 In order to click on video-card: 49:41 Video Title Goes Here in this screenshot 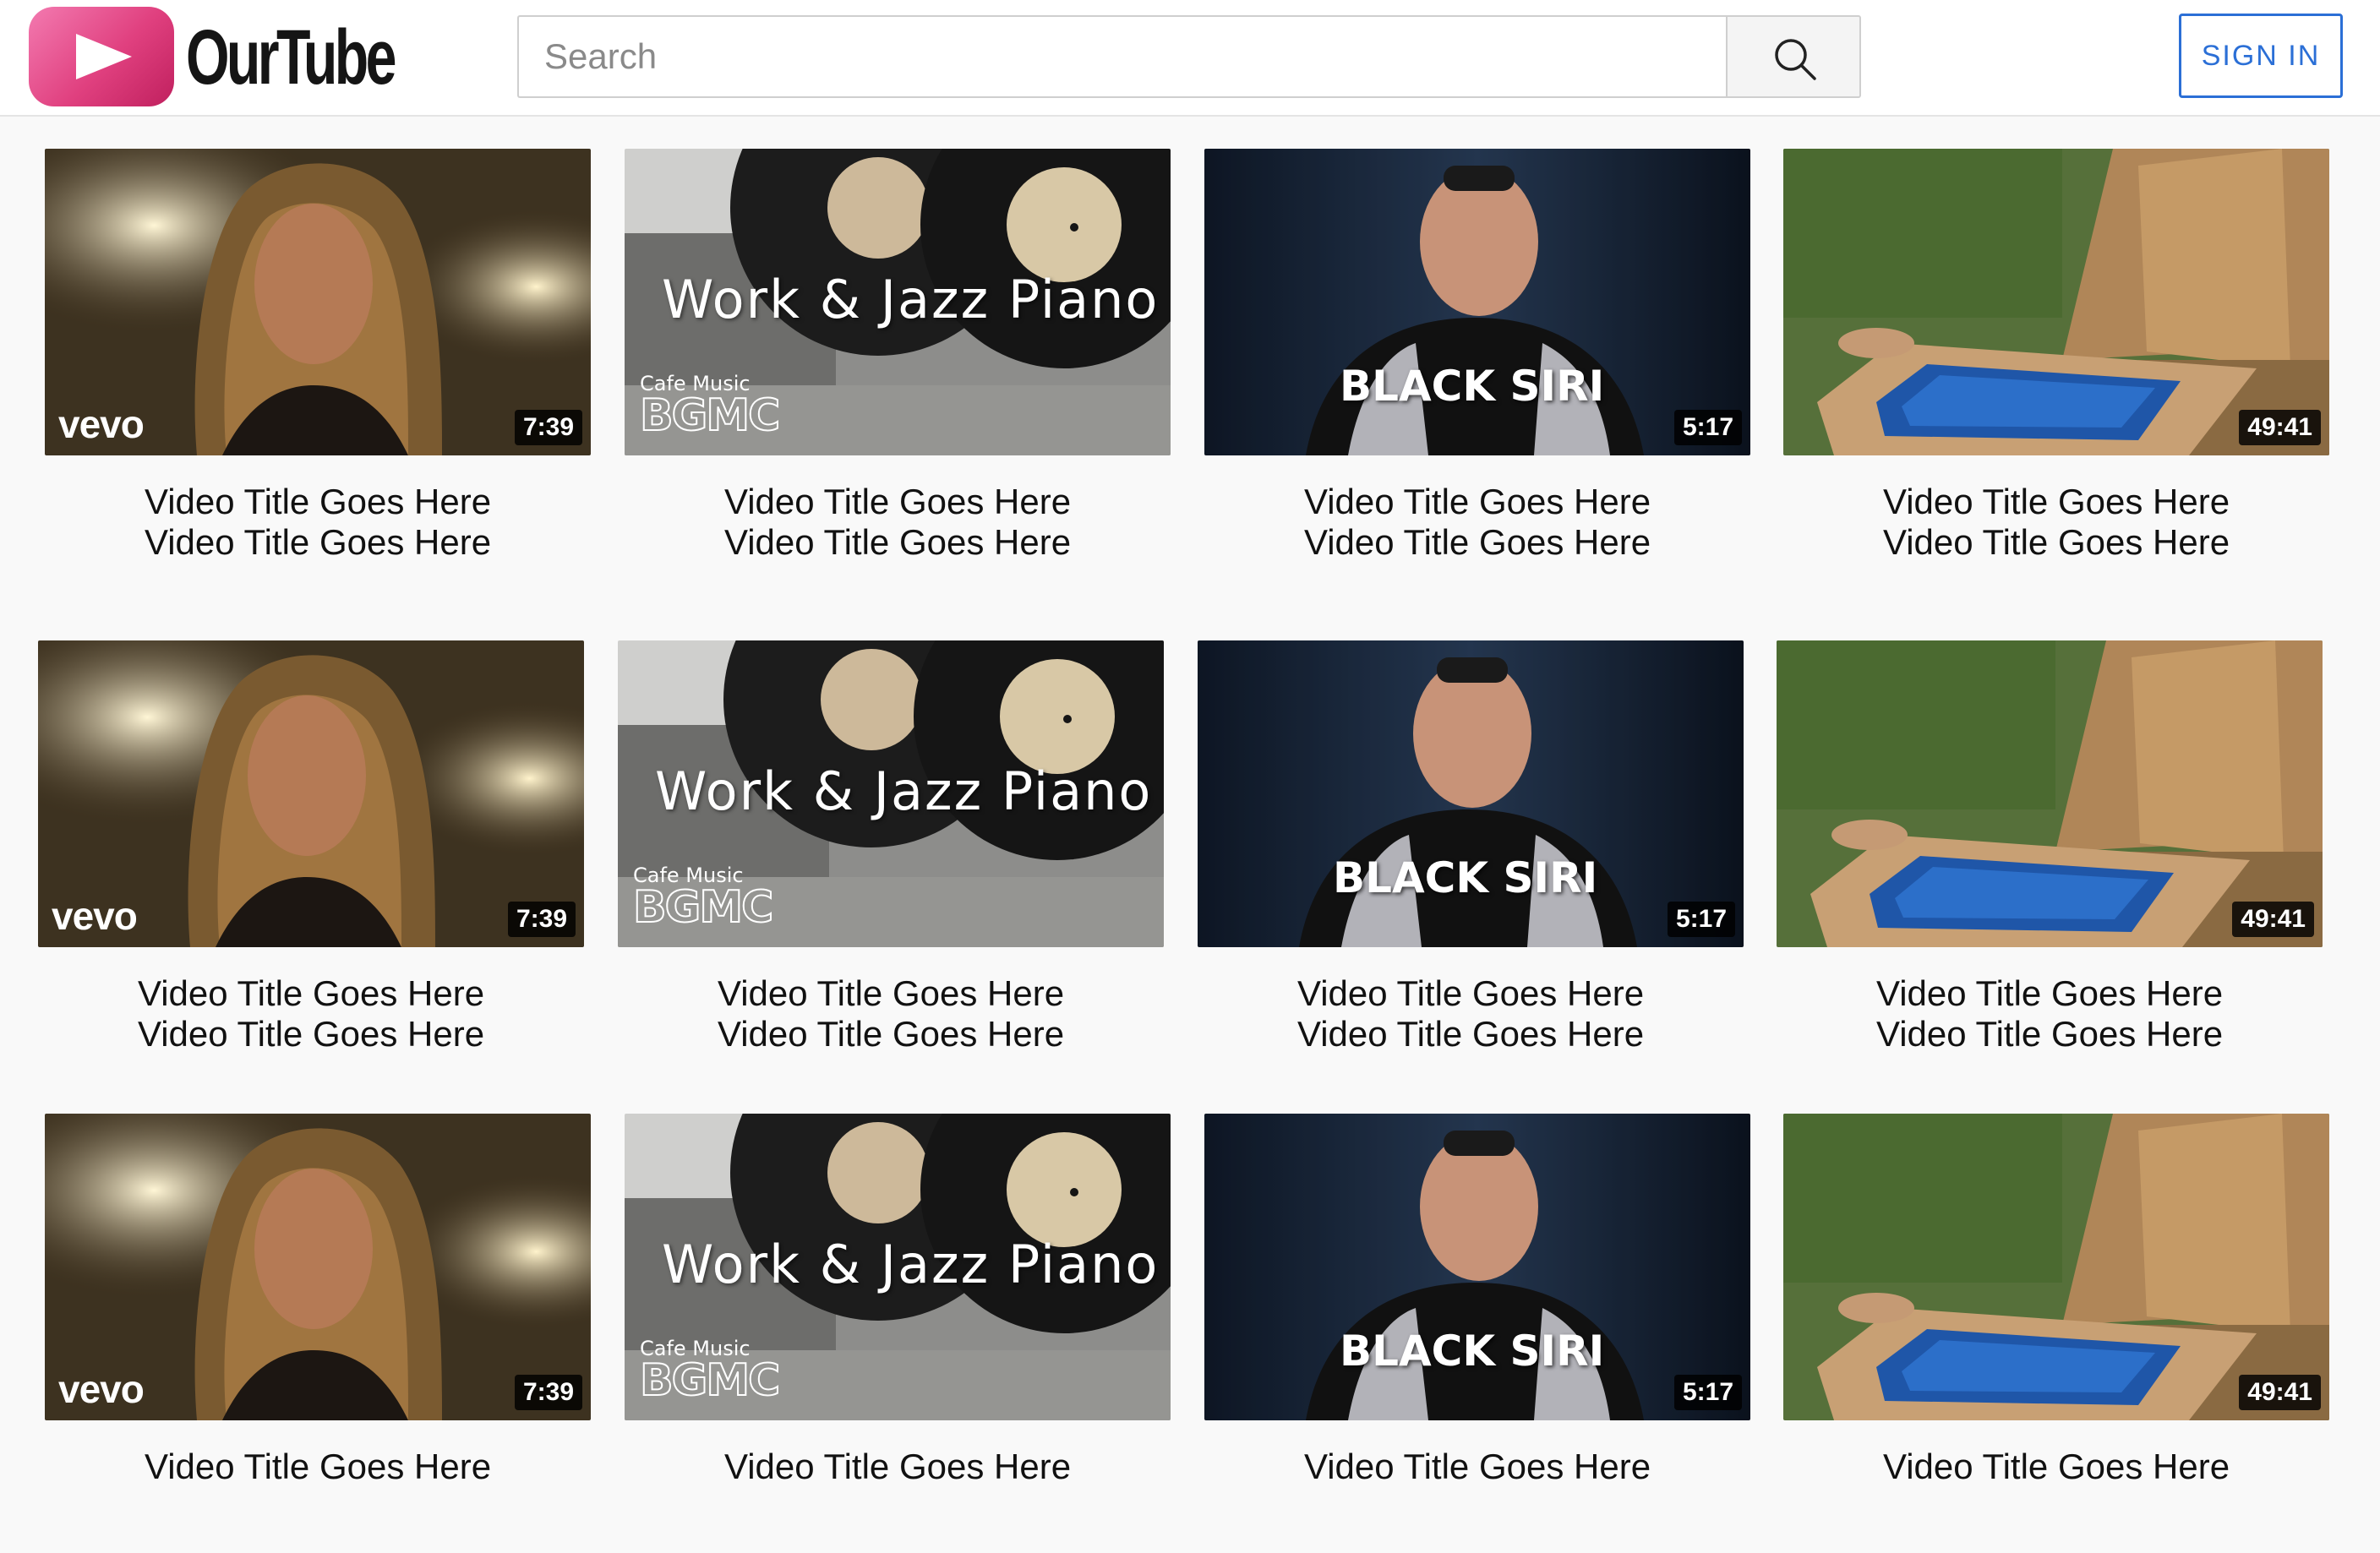, I will do `click(2056, 1334)`.